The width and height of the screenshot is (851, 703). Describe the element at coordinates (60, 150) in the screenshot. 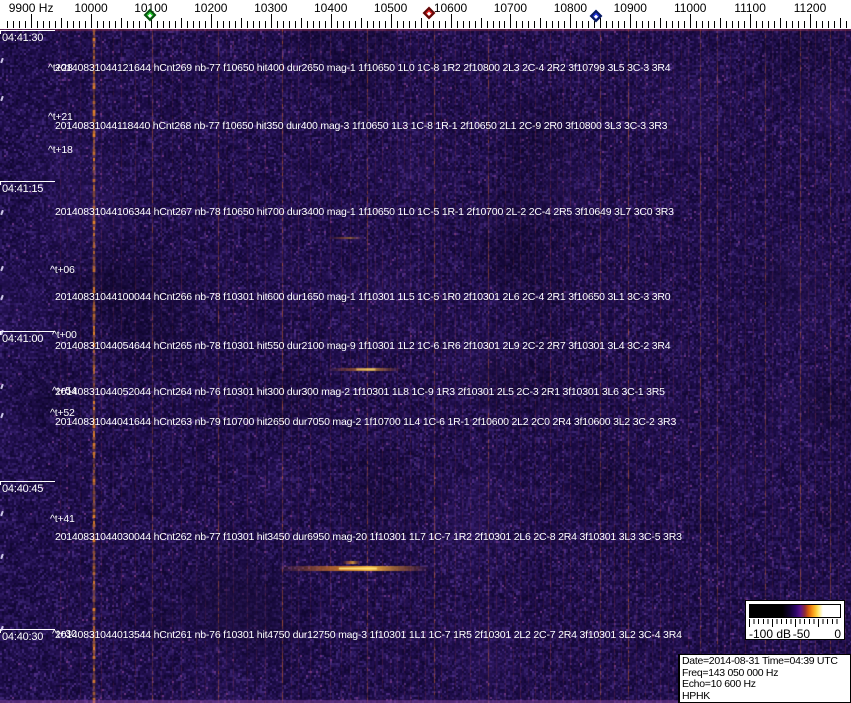

I see `echo-time-marker: ^t+18` at that location.